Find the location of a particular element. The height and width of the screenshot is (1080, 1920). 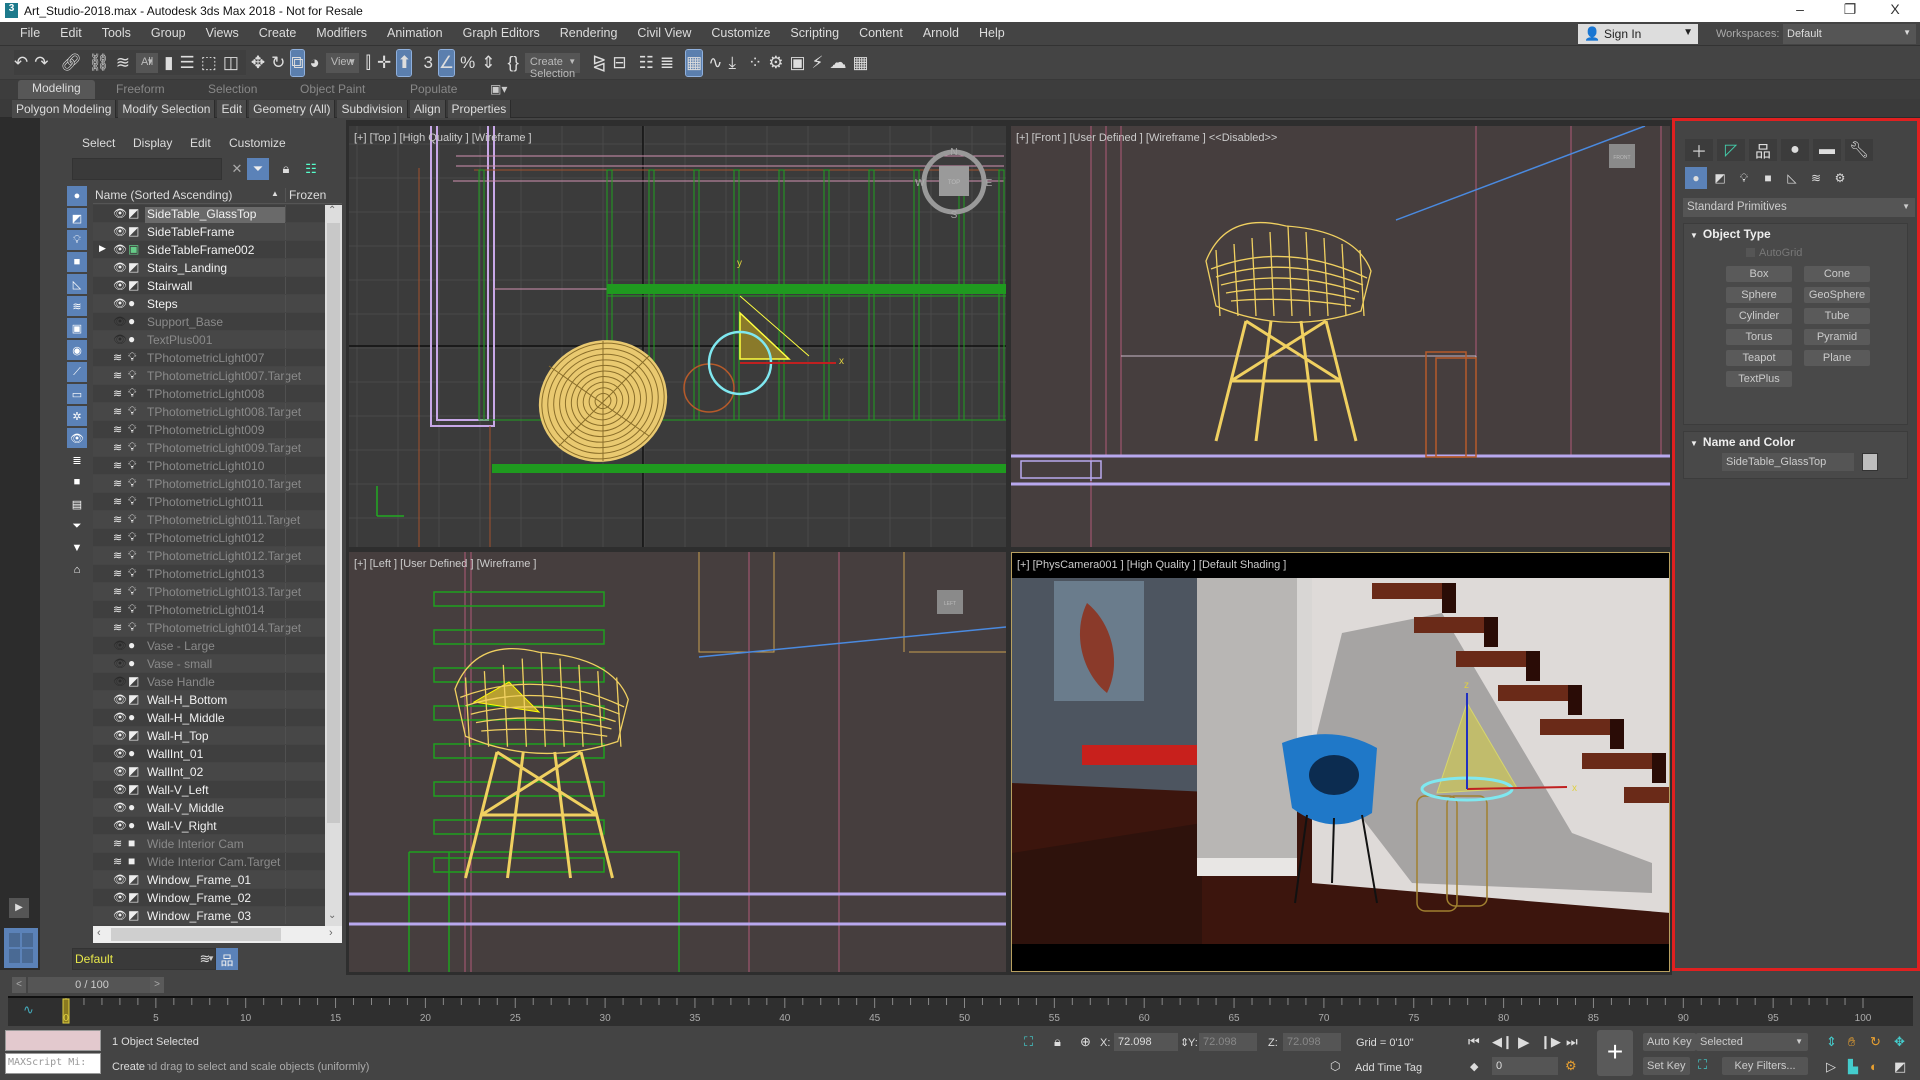

scene-object-row: 👁︎ ● WallInt_01 is located at coordinates (209, 754).